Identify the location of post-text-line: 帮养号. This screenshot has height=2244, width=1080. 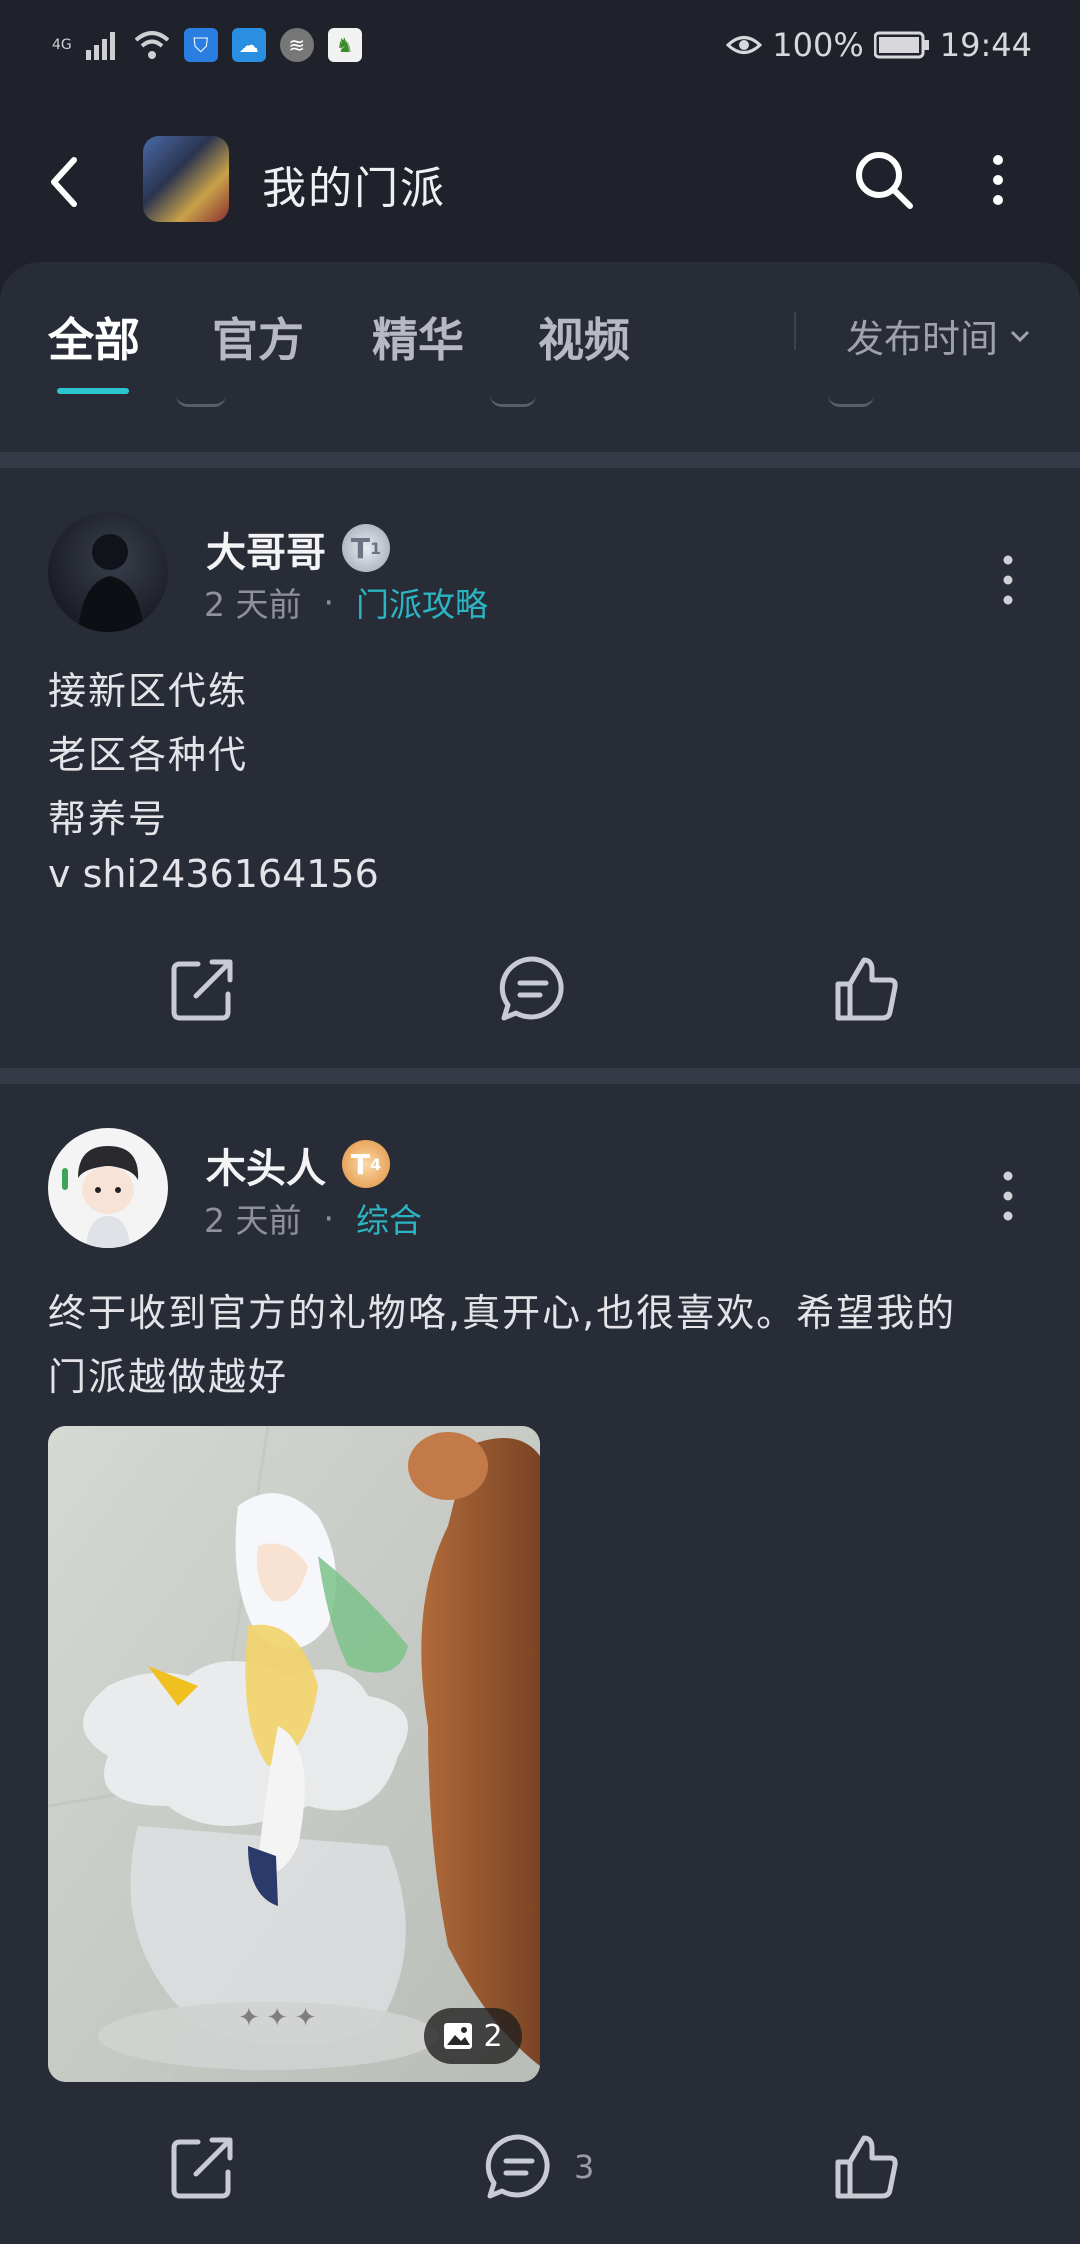
(108, 819).